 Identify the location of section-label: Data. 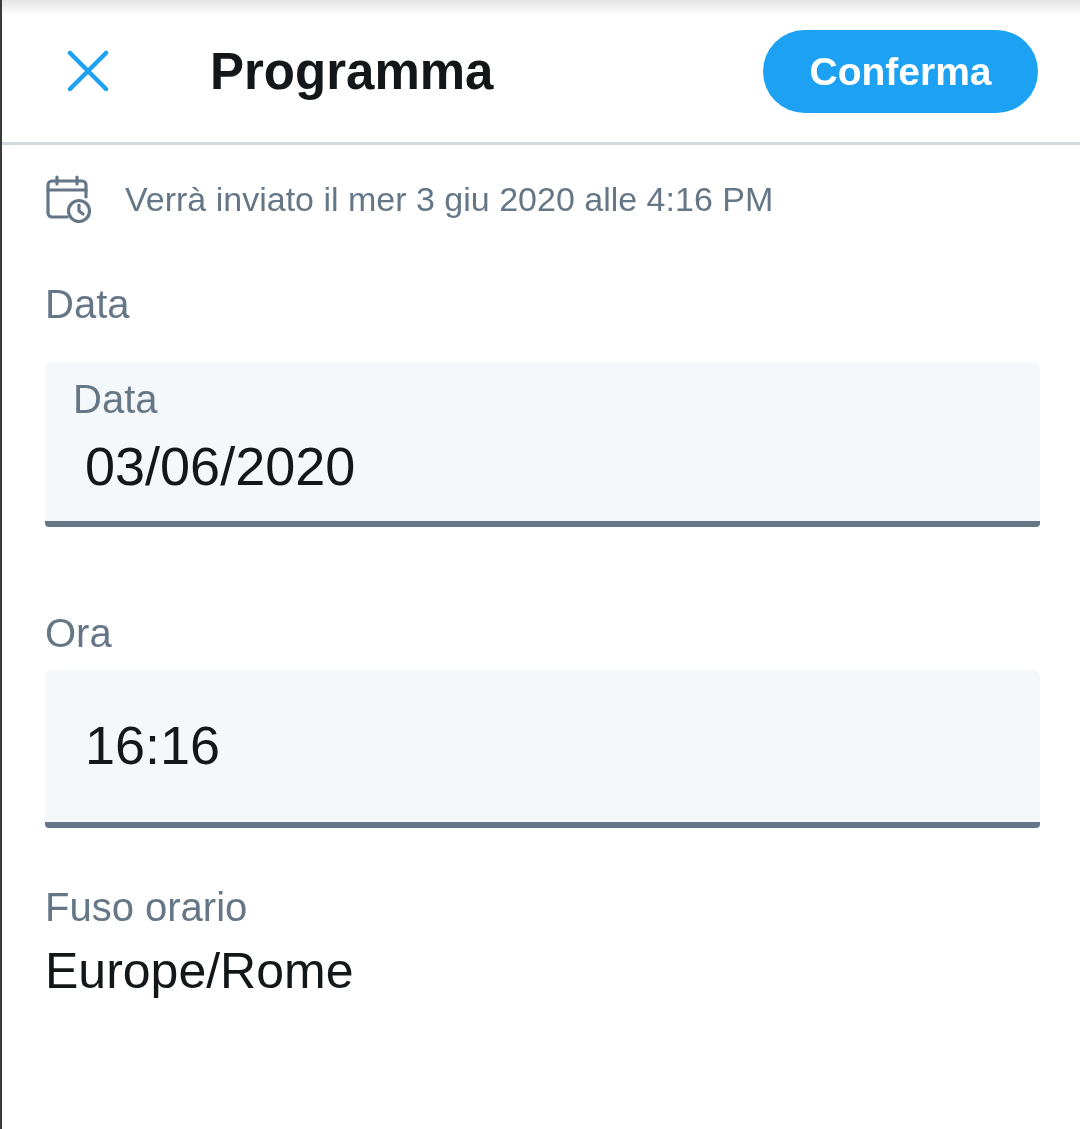
(87, 304).